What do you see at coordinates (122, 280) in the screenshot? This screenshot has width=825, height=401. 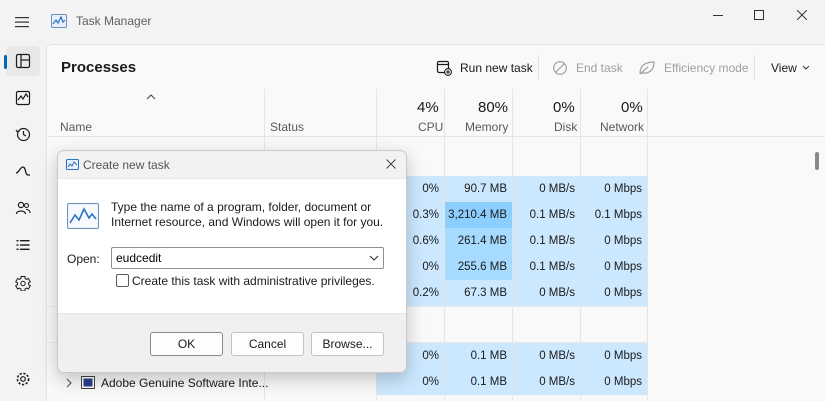 I see `admin-privileges-checkbox` at bounding box center [122, 280].